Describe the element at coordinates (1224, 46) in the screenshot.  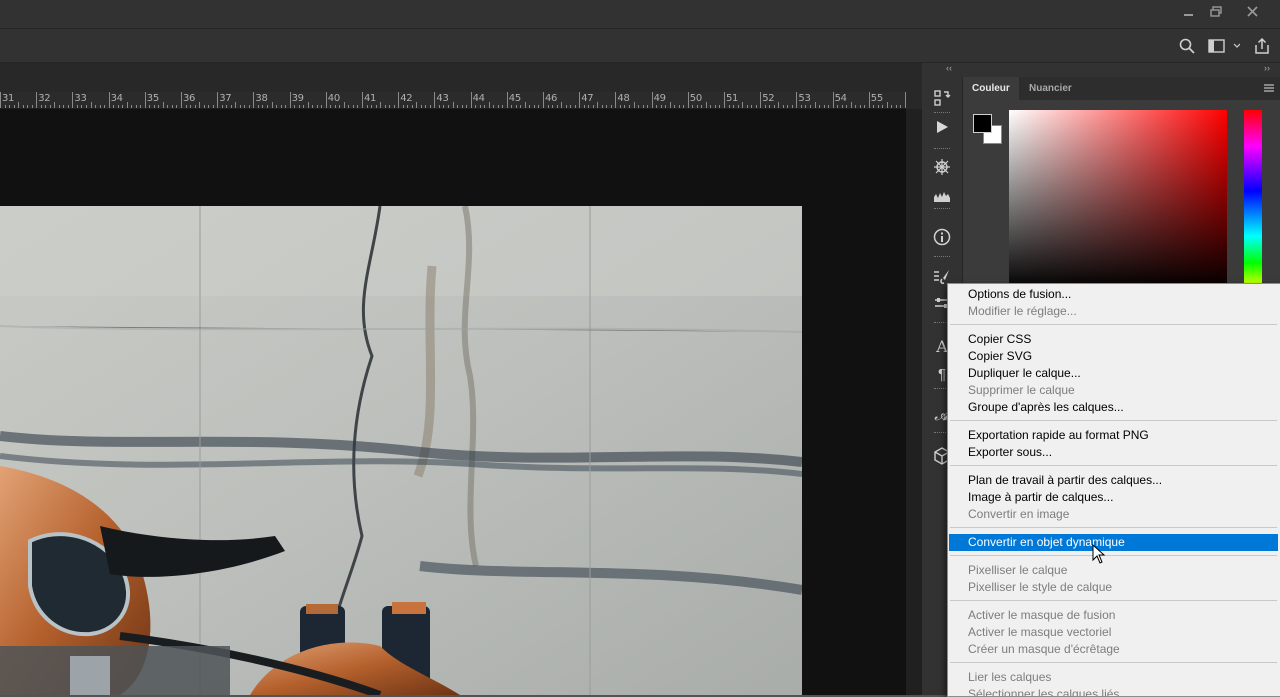
I see `workspace-icon` at that location.